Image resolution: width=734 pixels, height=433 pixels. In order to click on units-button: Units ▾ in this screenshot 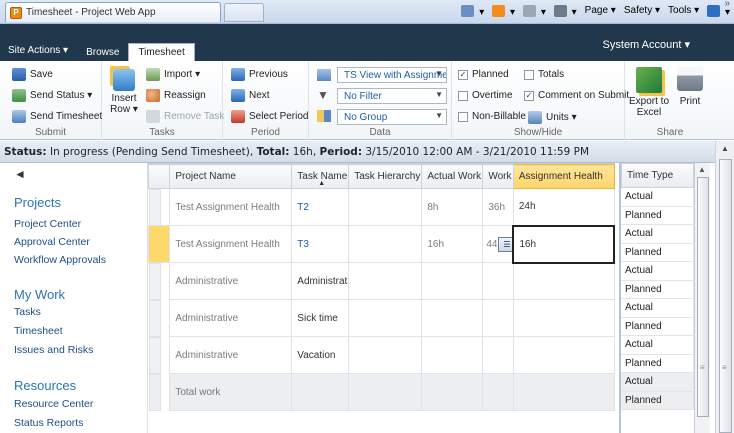, I will do `click(552, 117)`.